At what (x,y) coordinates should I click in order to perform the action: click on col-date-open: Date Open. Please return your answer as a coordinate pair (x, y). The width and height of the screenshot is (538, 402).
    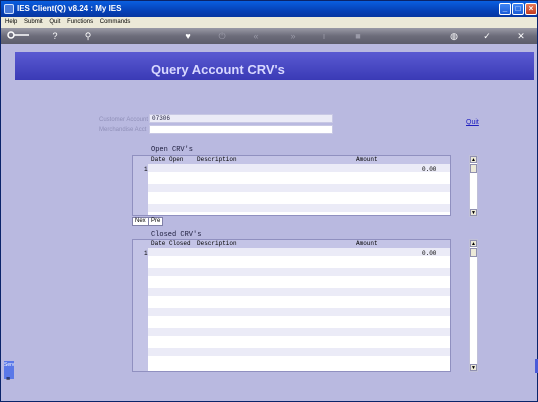
    Looking at the image, I should click on (167, 159).